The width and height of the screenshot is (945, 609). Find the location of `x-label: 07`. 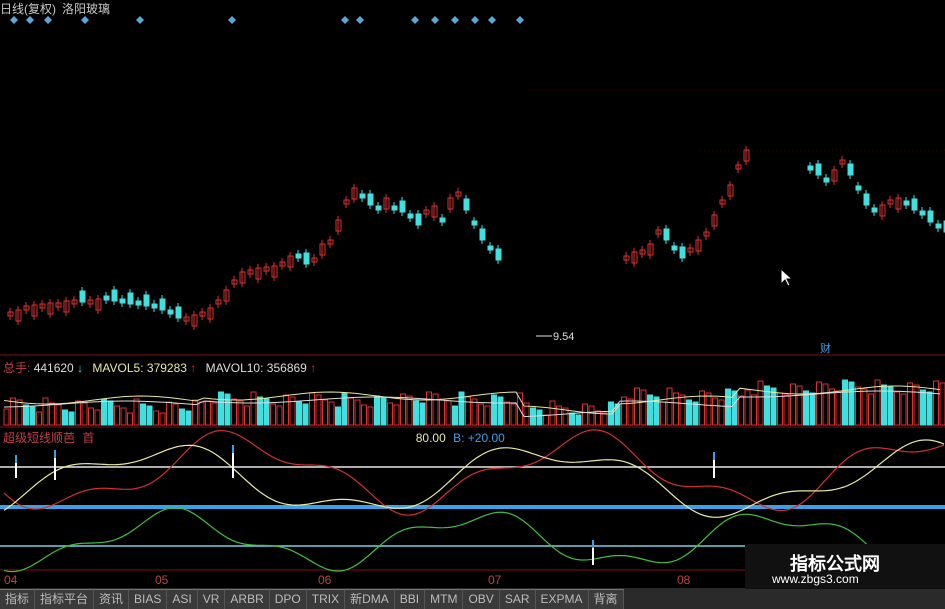

x-label: 07 is located at coordinates (495, 580).